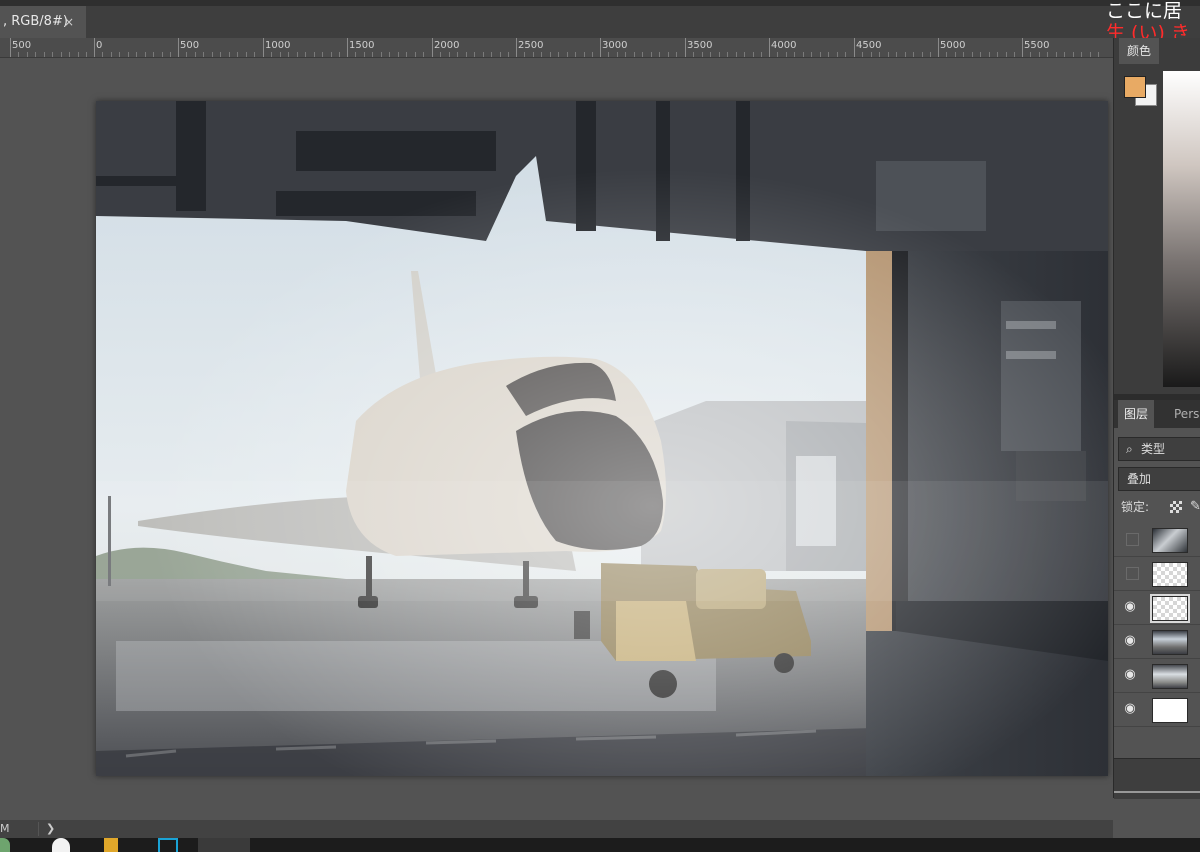 Image resolution: width=1200 pixels, height=852 pixels. What do you see at coordinates (1184, 414) in the screenshot?
I see `tab-perspective: Persp` at bounding box center [1184, 414].